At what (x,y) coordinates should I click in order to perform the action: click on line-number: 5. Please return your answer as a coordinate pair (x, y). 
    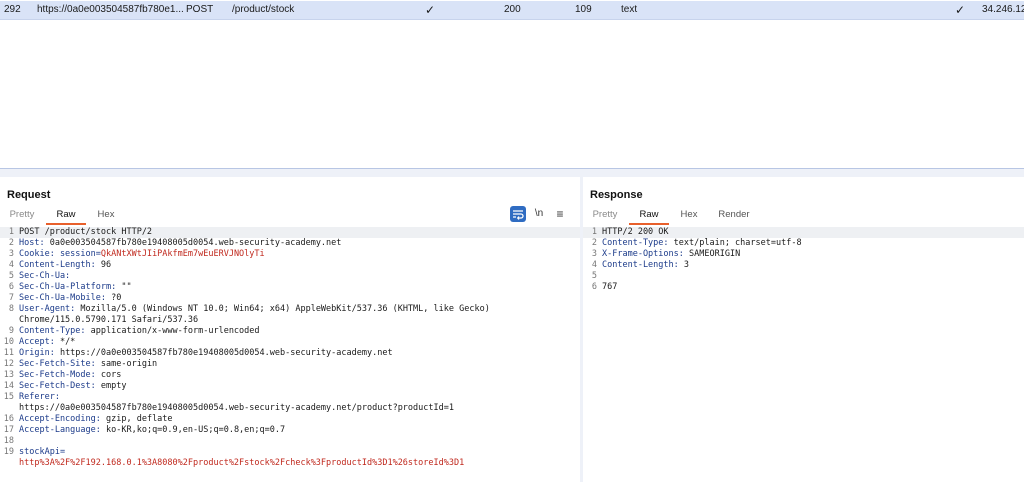
    Looking at the image, I should click on (11, 276).